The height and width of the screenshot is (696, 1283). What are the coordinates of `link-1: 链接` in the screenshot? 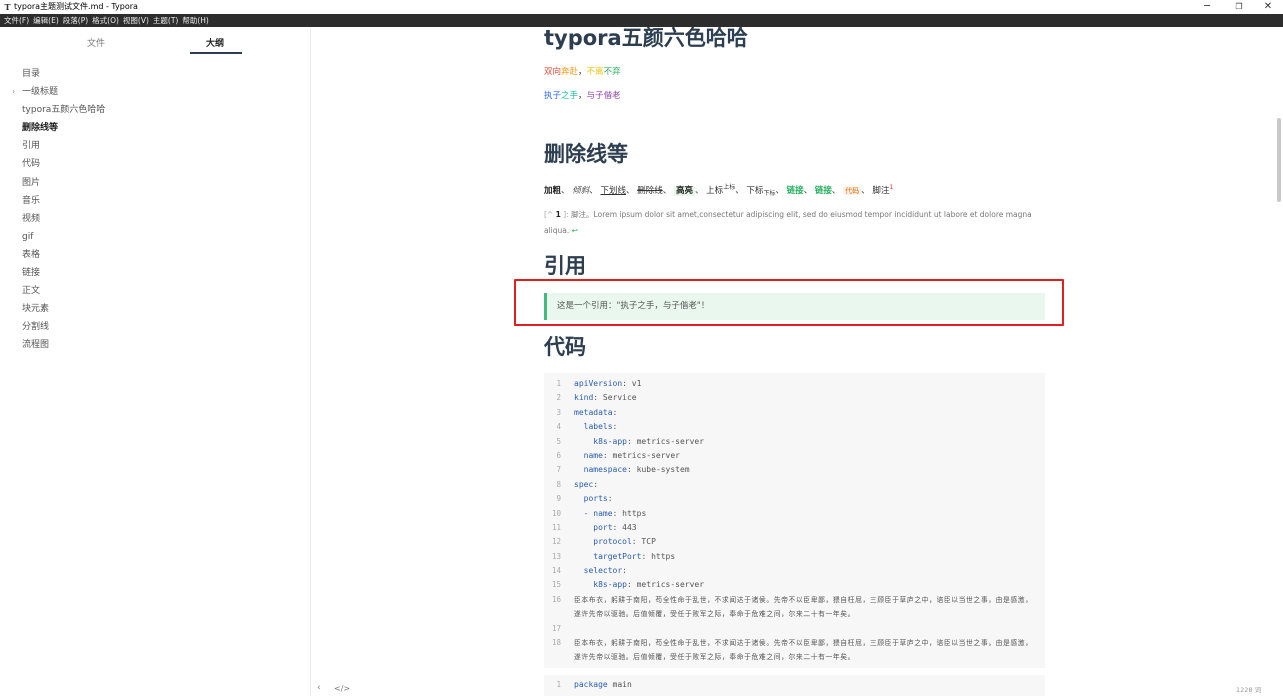 It's located at (795, 191).